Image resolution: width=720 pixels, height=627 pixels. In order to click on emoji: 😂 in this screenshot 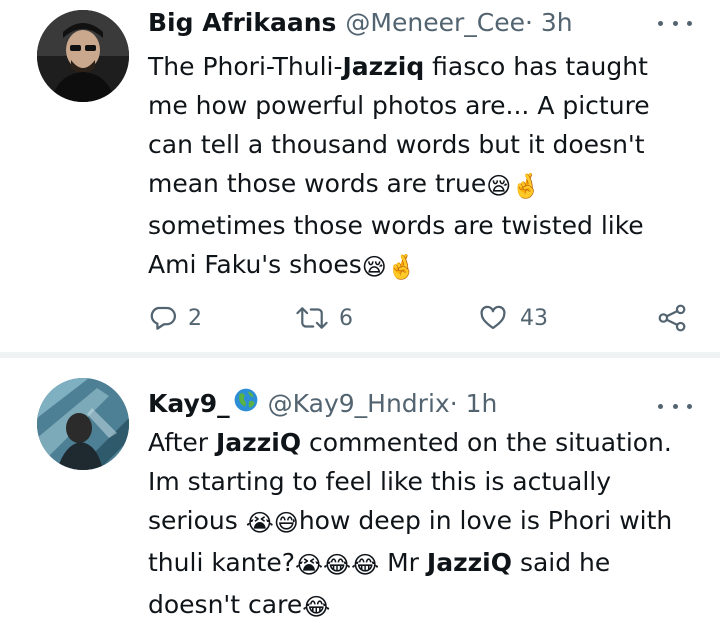, I will do `click(316, 607)`.